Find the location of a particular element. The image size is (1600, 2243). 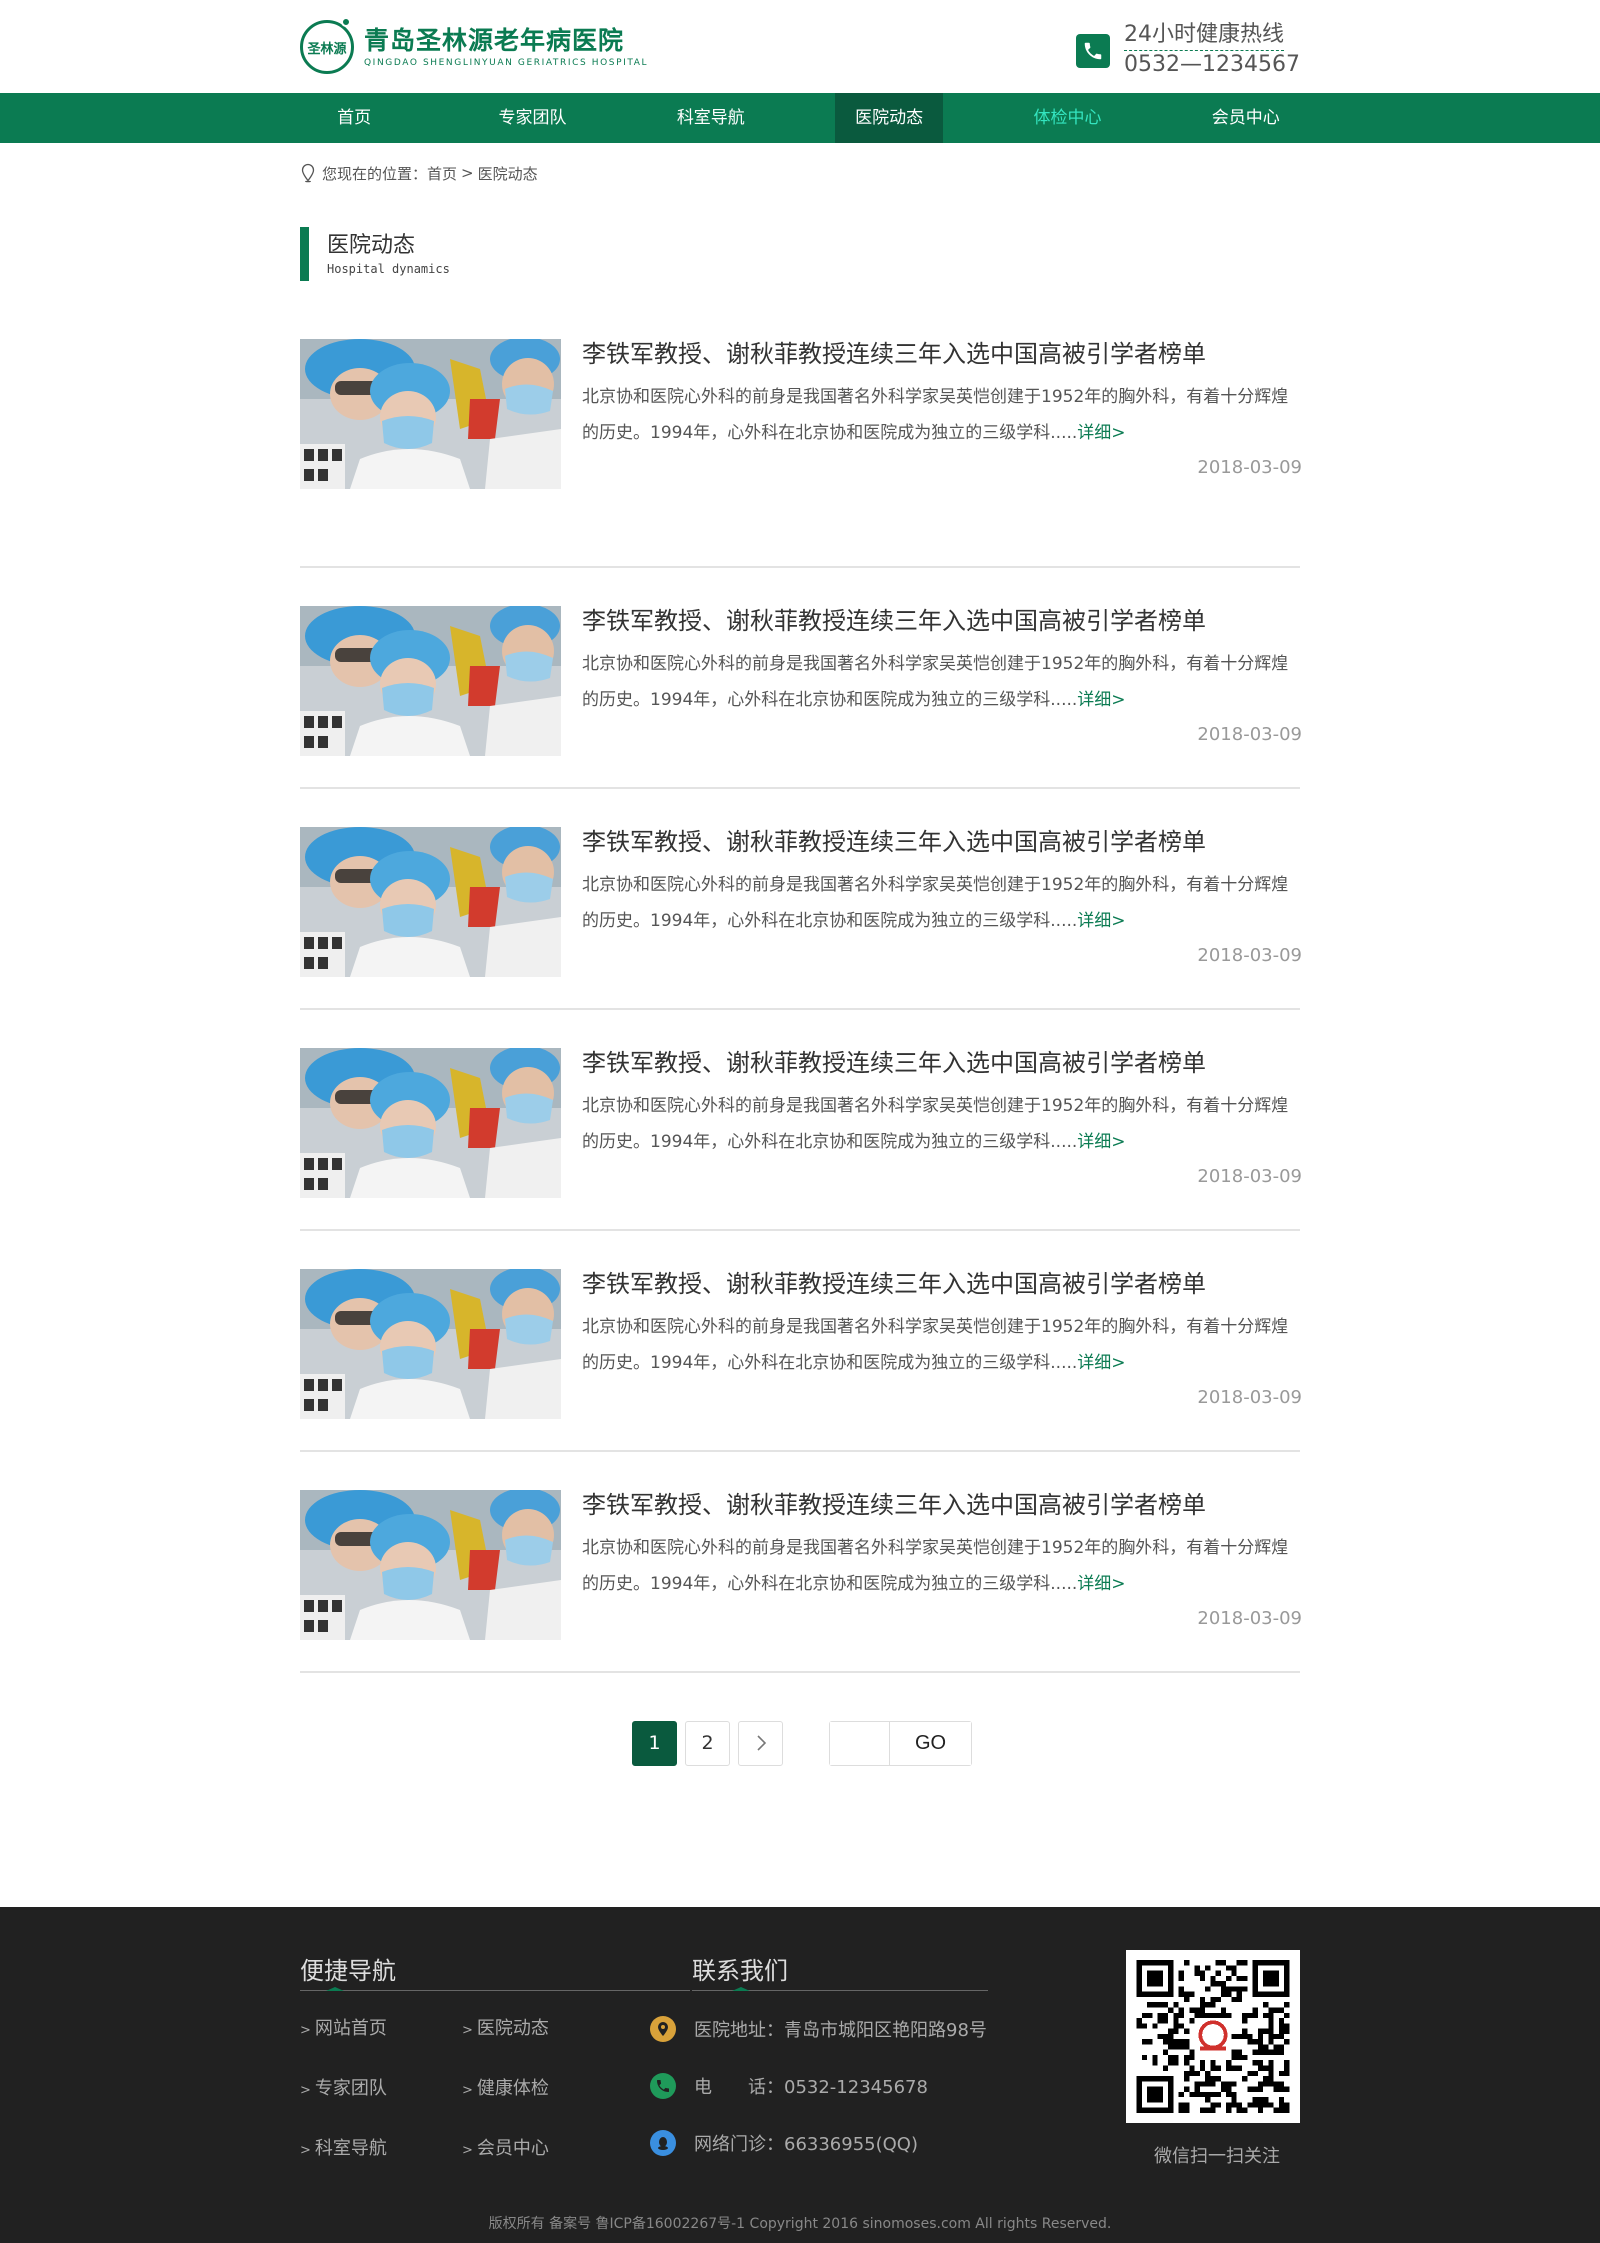

nav-item: 首页 is located at coordinates (354, 118).